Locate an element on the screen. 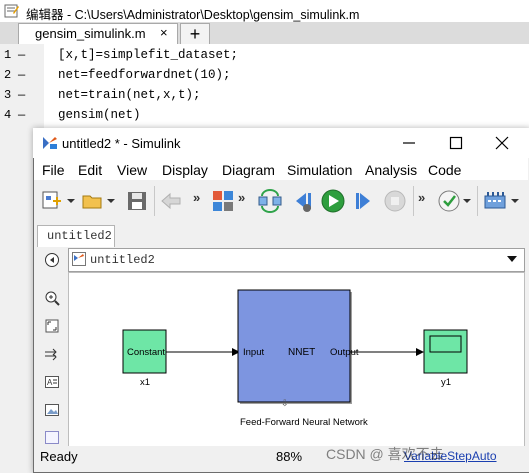 This screenshot has height=473, width=529. status-zoom: 88% is located at coordinates (289, 456).